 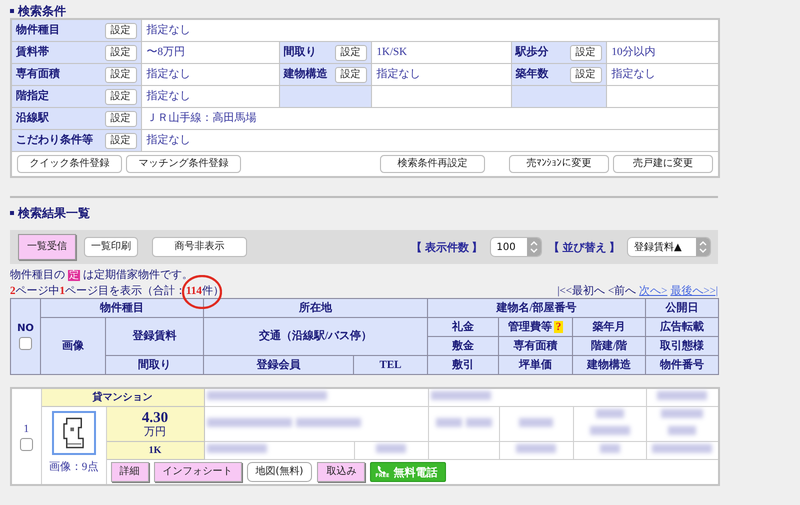 I want to click on rent-unit: 万円, so click(x=155, y=432).